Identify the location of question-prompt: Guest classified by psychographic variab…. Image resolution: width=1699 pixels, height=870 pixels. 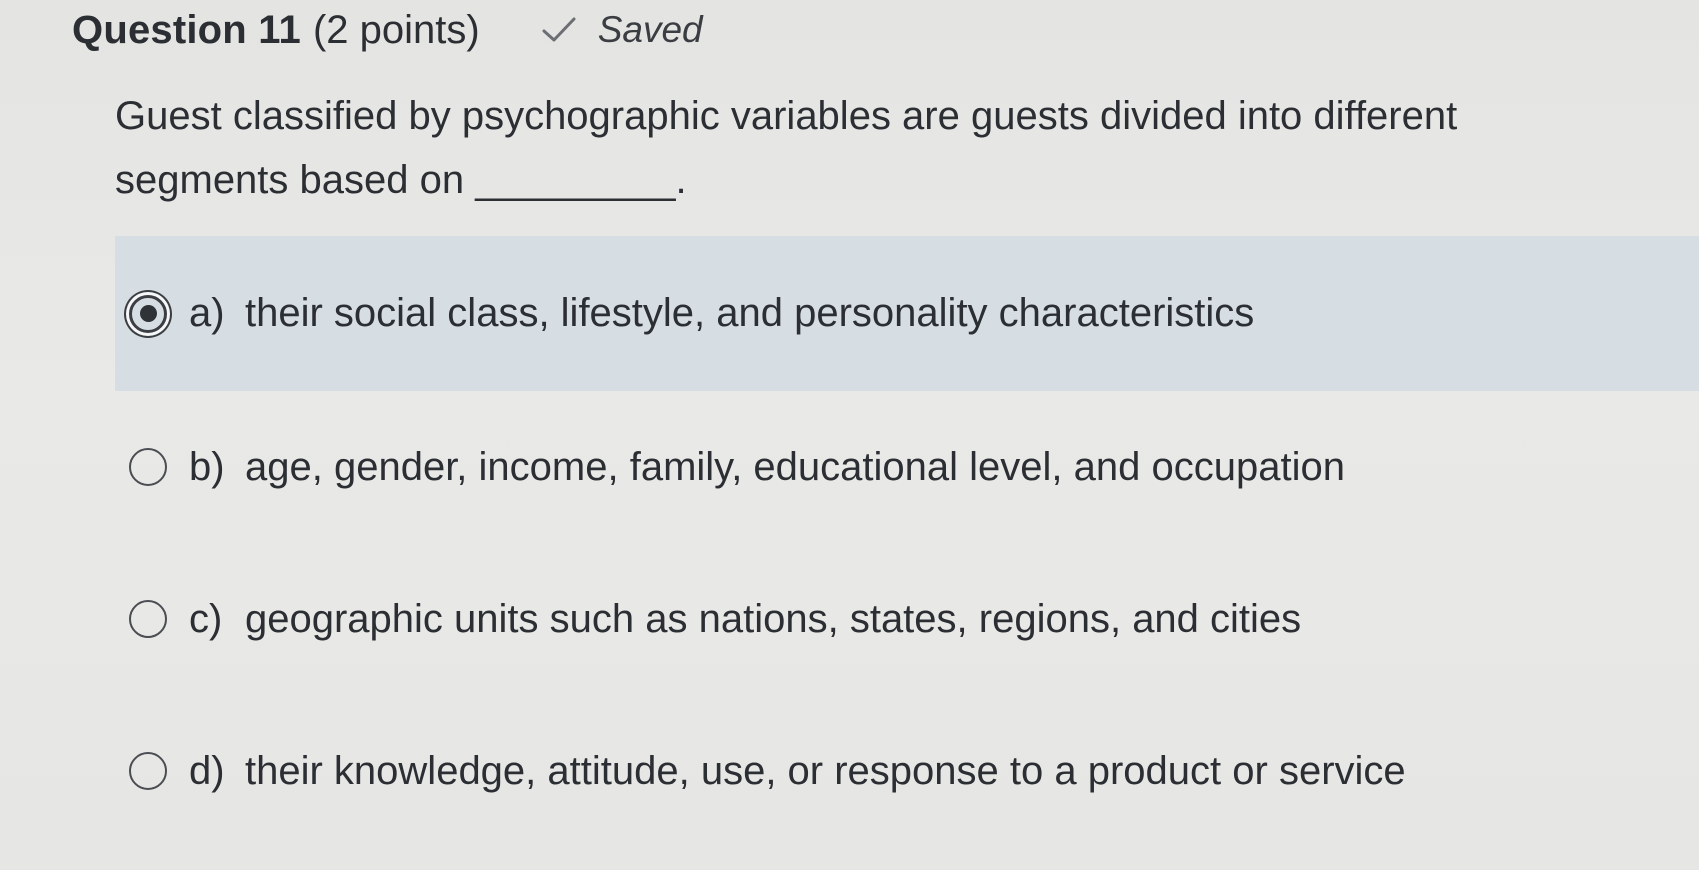
(786, 148).